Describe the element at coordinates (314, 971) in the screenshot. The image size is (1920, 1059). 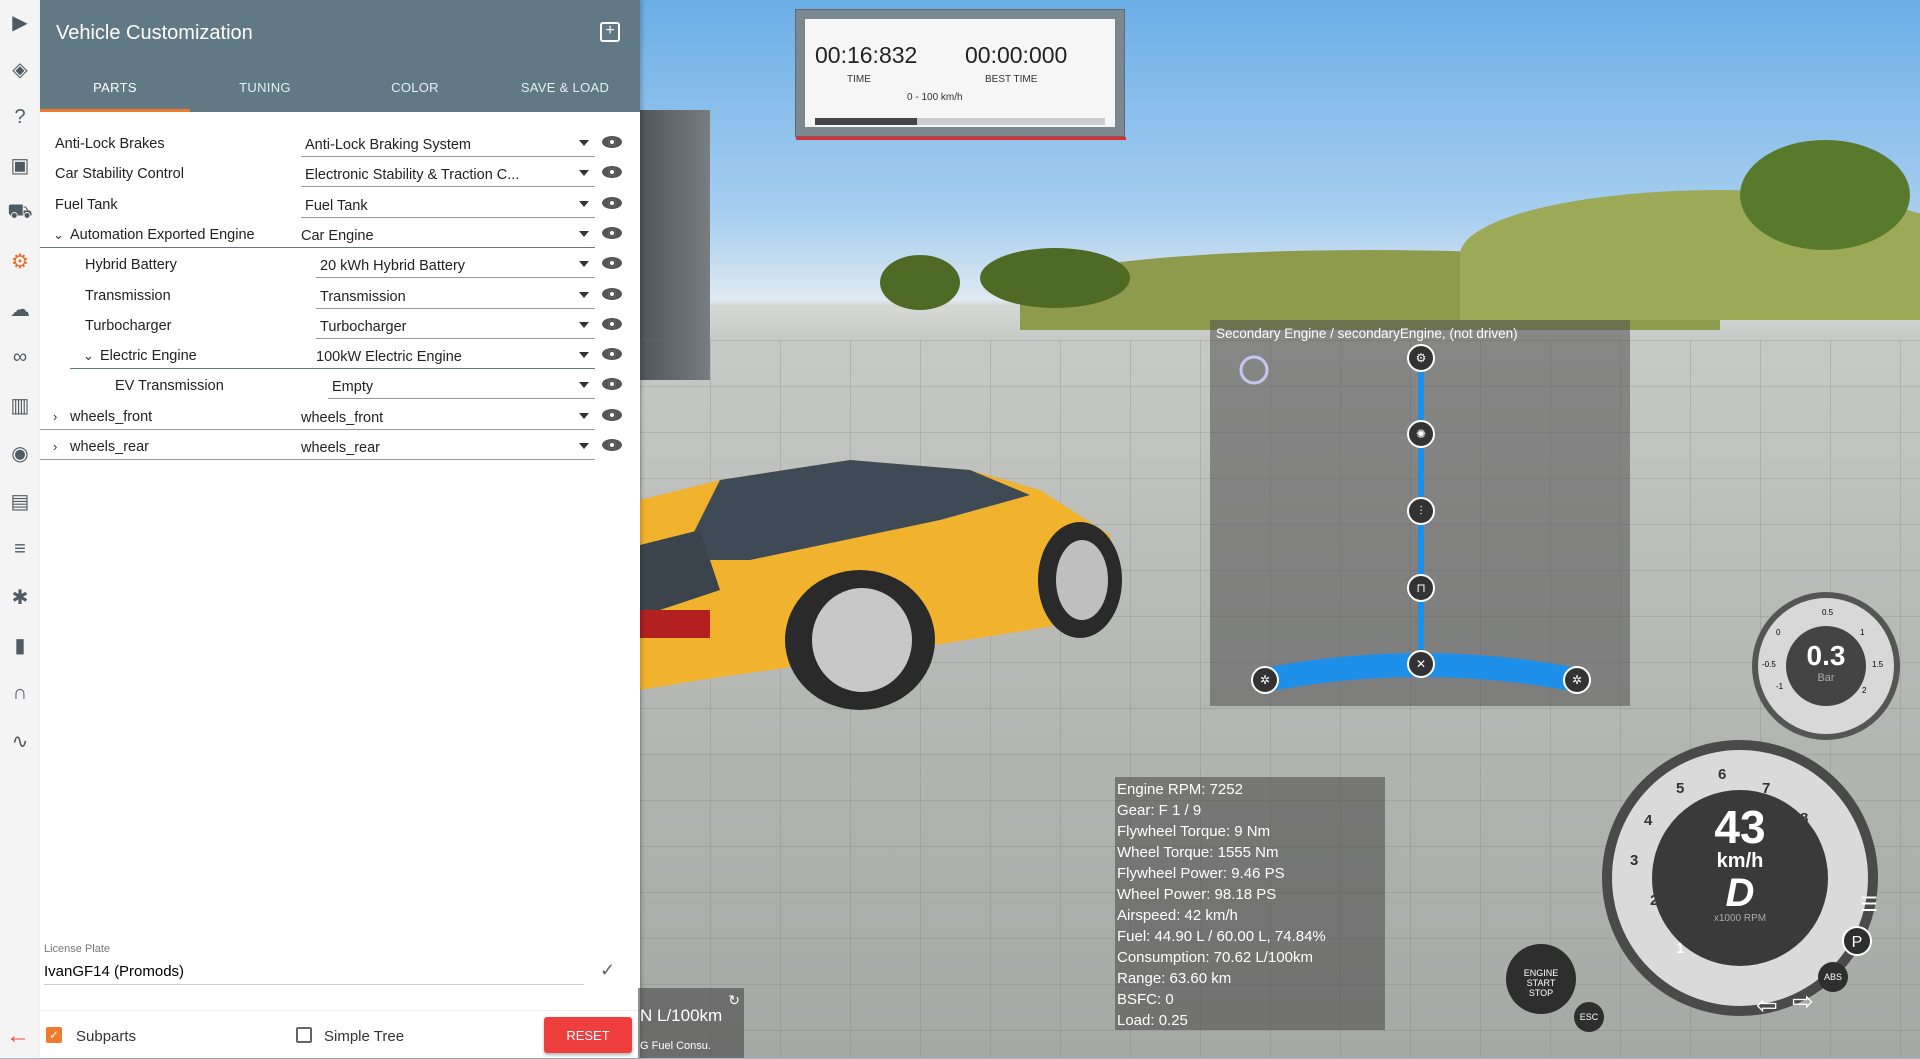
I see `license-plate-input` at that location.